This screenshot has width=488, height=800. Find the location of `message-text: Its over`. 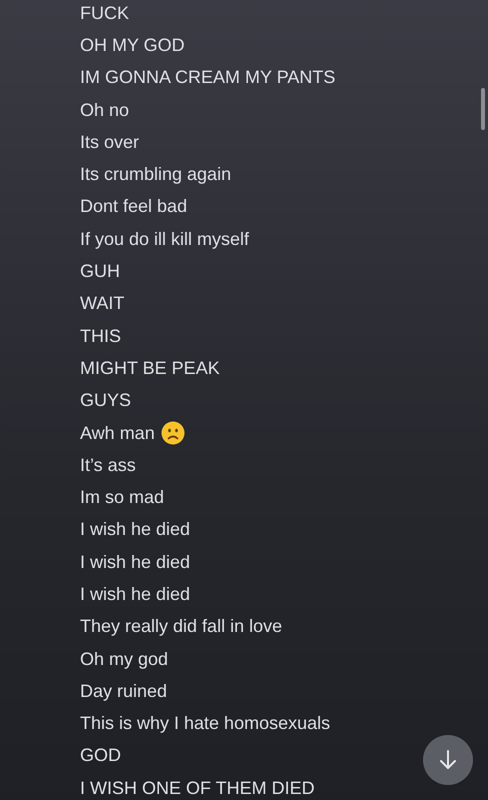

message-text: Its over is located at coordinates (110, 142).